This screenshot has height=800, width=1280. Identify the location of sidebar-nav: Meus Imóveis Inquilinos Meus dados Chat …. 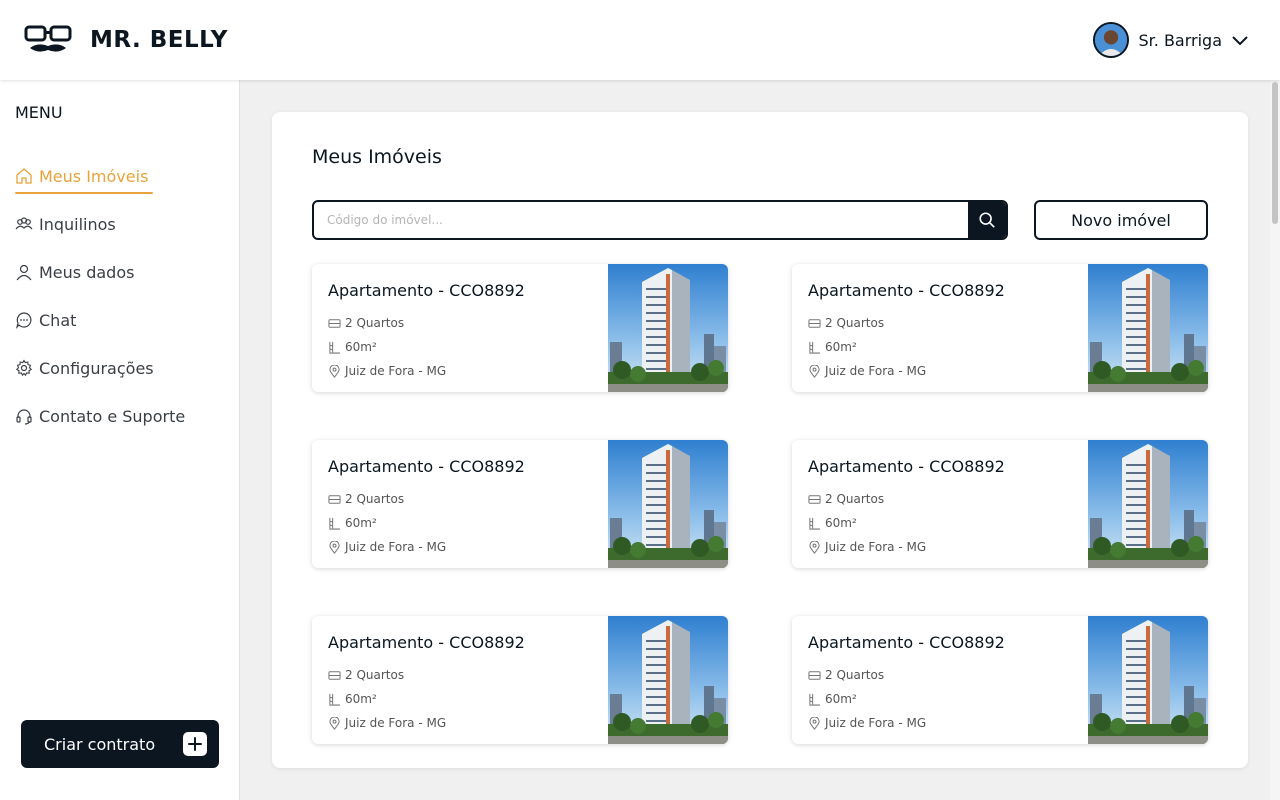
(100, 308).